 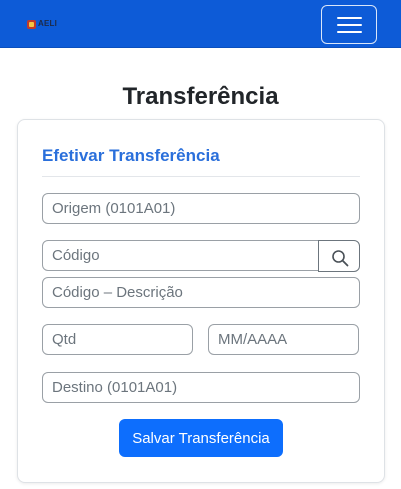 What do you see at coordinates (117, 339) in the screenshot?
I see `quantidade-input` at bounding box center [117, 339].